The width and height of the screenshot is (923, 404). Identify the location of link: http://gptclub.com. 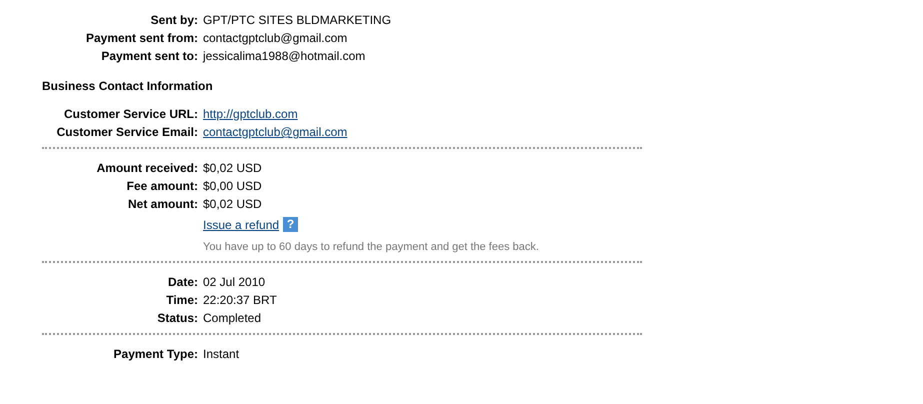
(250, 114).